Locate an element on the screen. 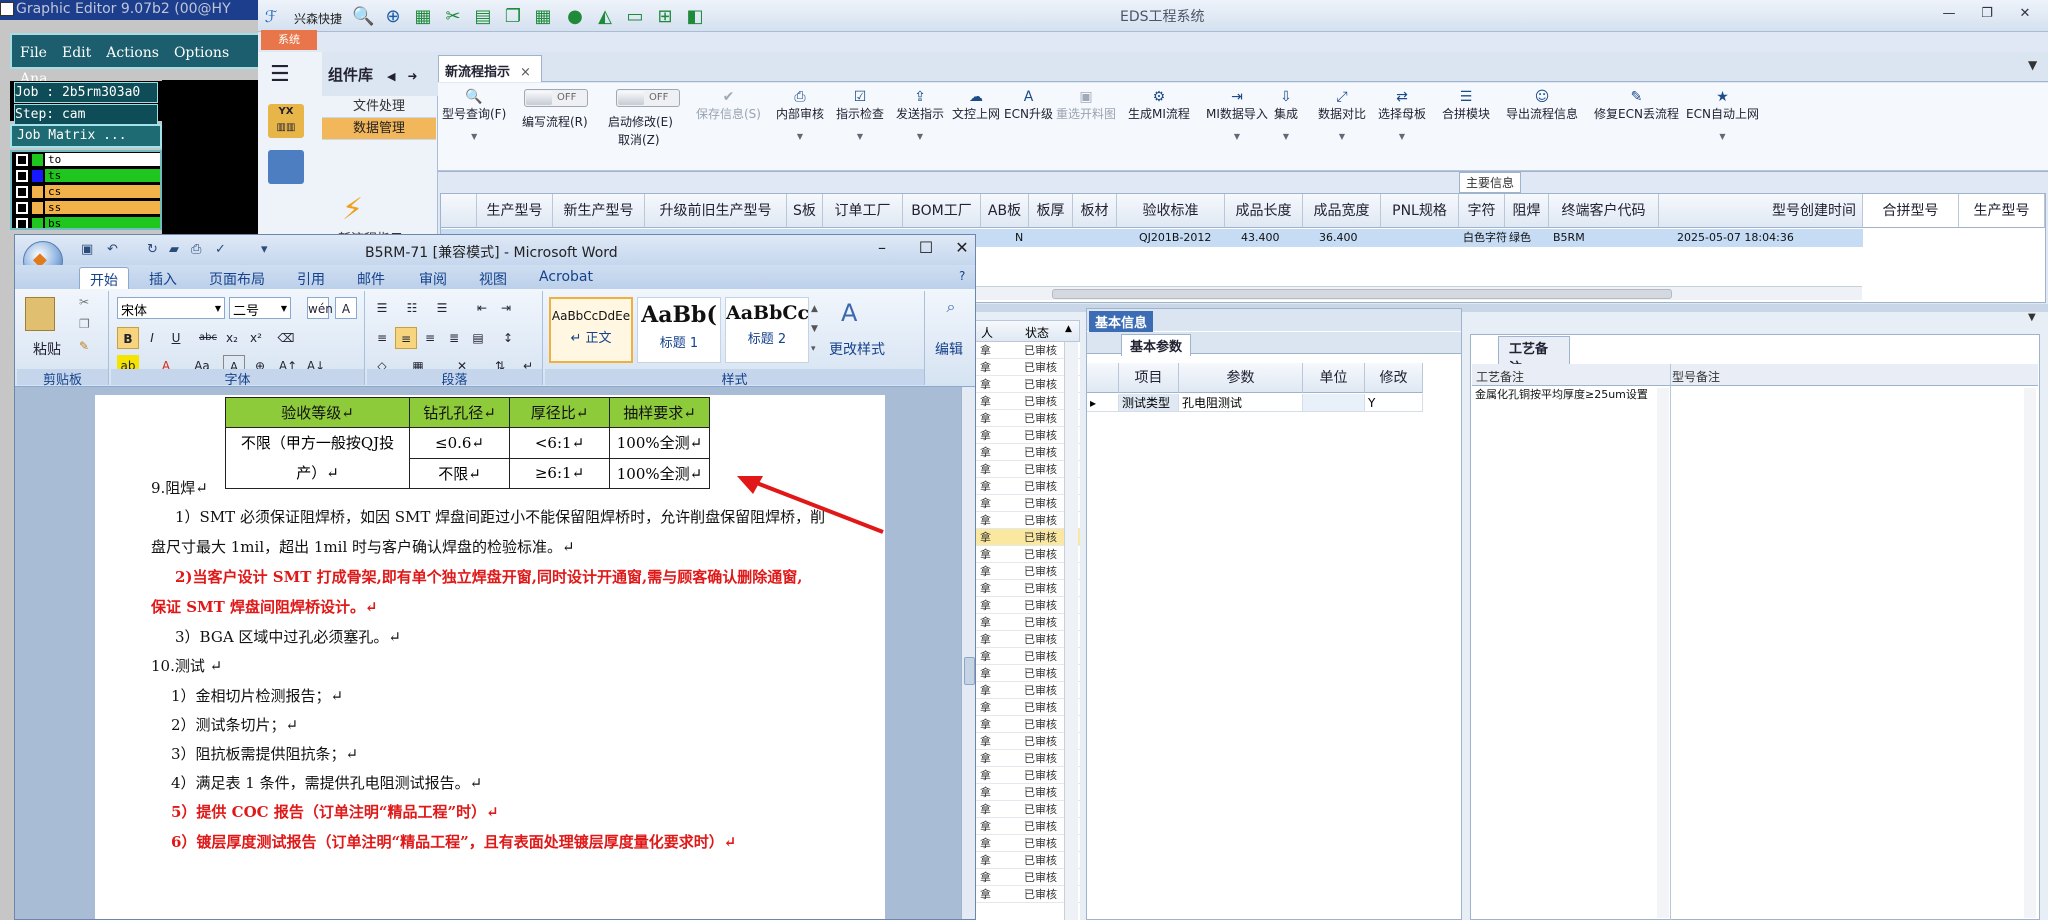  line-spacing-icon: ↕ is located at coordinates (508, 338).